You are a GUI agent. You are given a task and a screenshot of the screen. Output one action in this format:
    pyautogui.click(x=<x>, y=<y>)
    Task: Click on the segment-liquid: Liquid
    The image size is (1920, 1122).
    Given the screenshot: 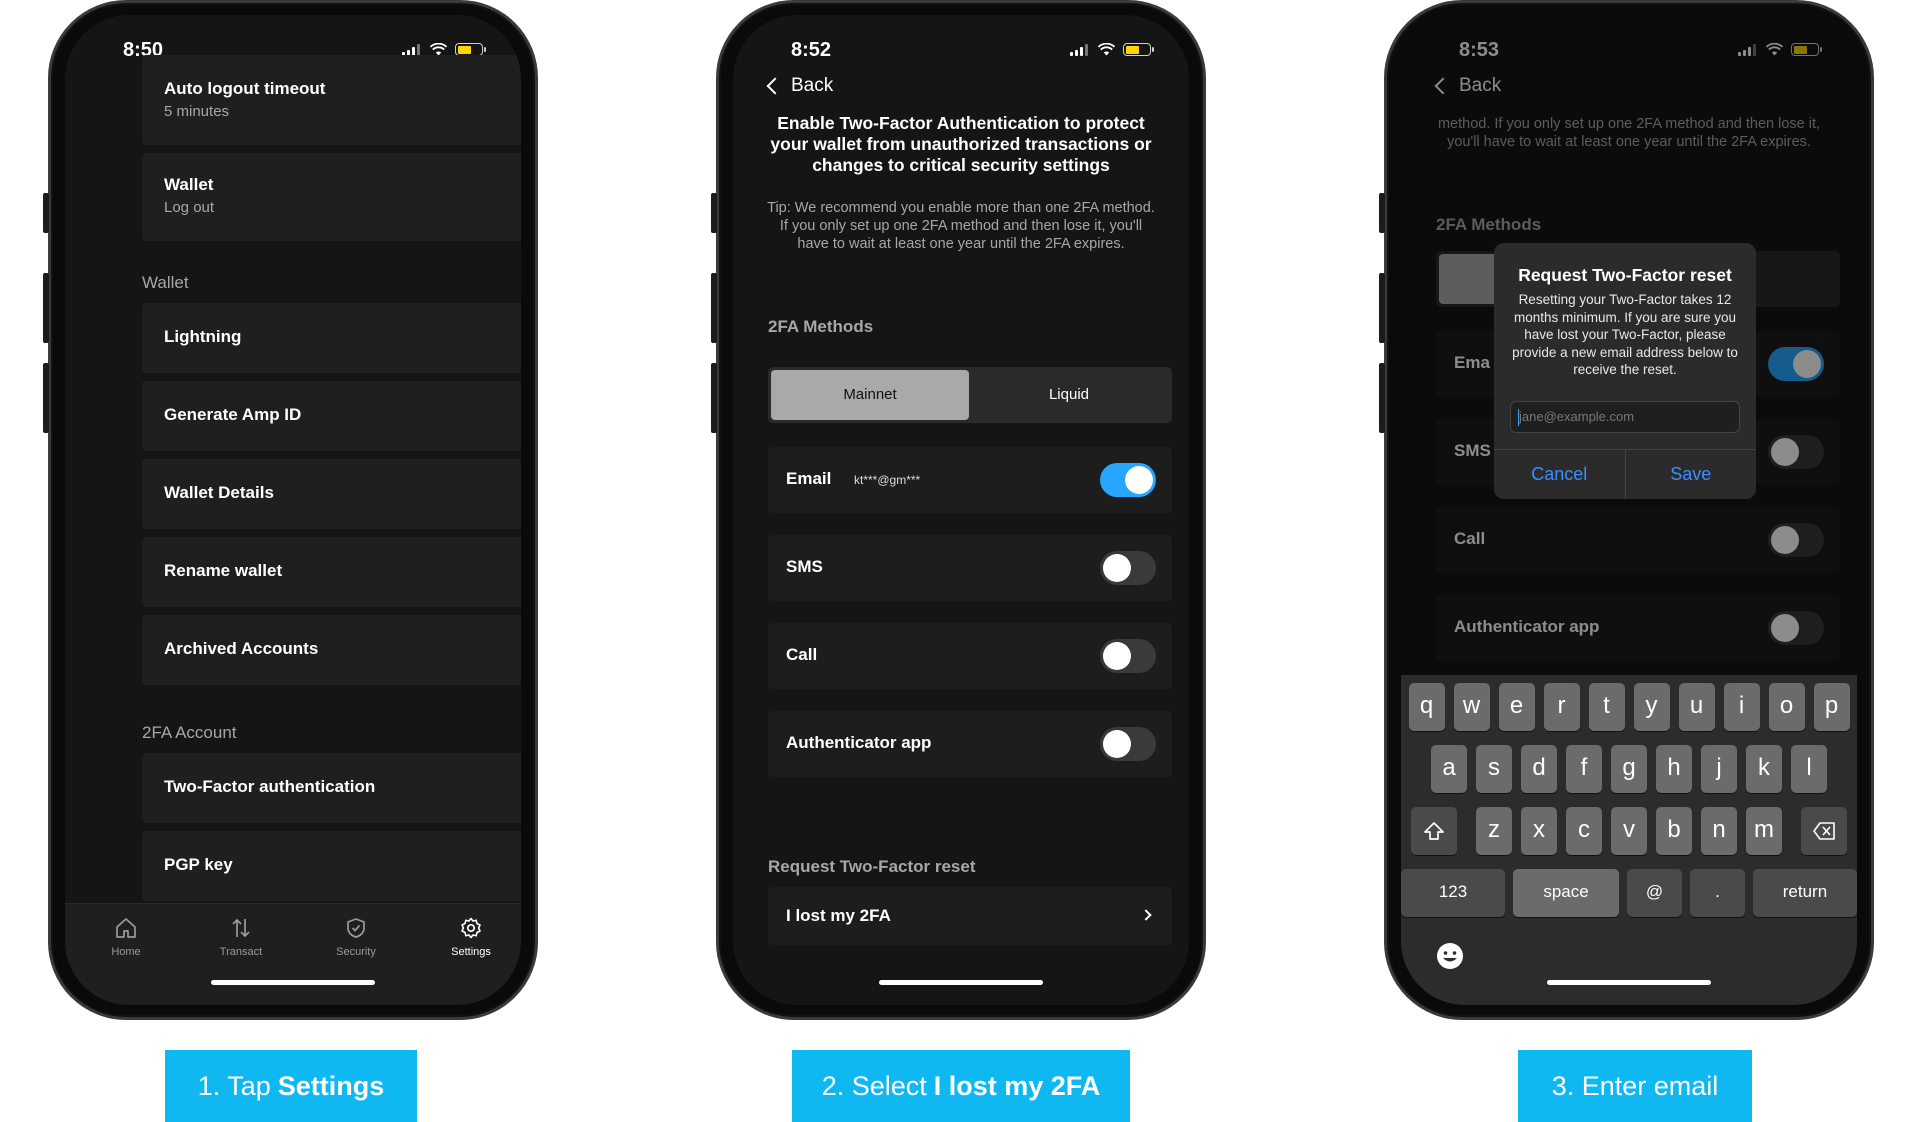 What is the action you would take?
    pyautogui.click(x=1069, y=395)
    